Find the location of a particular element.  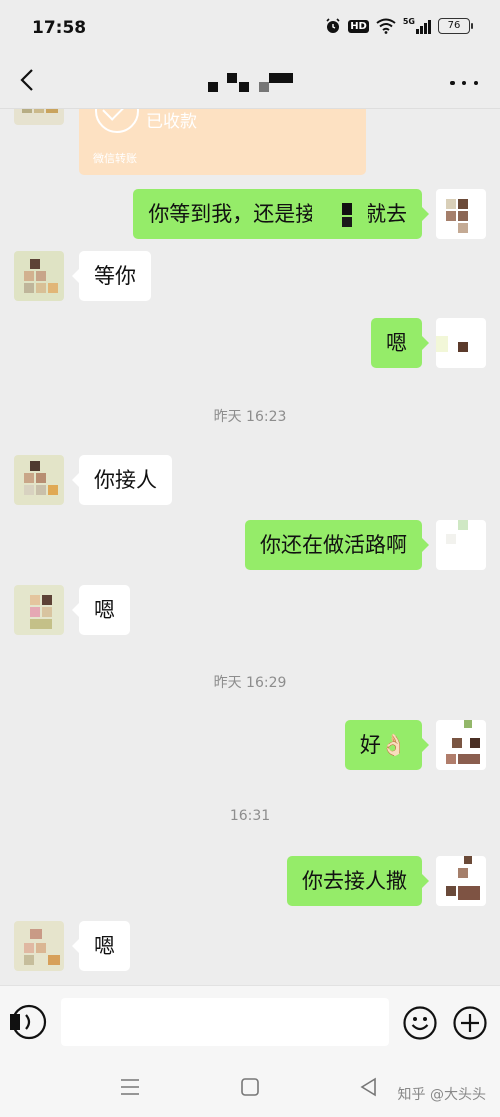

more-options-button is located at coordinates (464, 83).